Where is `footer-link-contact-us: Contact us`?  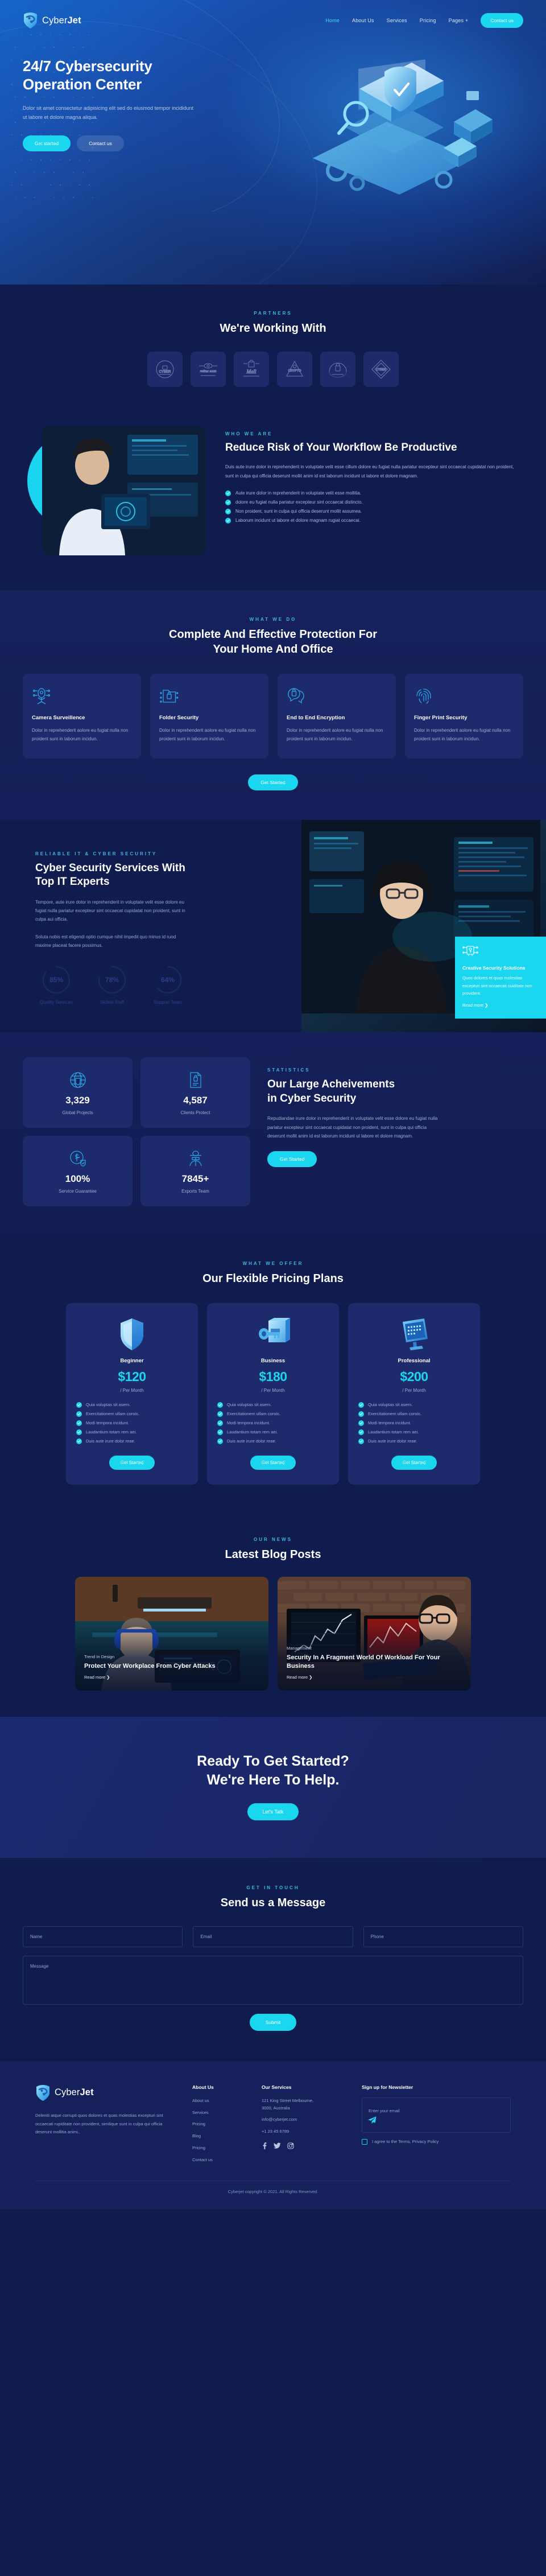
footer-link-contact-us: Contact us is located at coordinates (219, 2160).